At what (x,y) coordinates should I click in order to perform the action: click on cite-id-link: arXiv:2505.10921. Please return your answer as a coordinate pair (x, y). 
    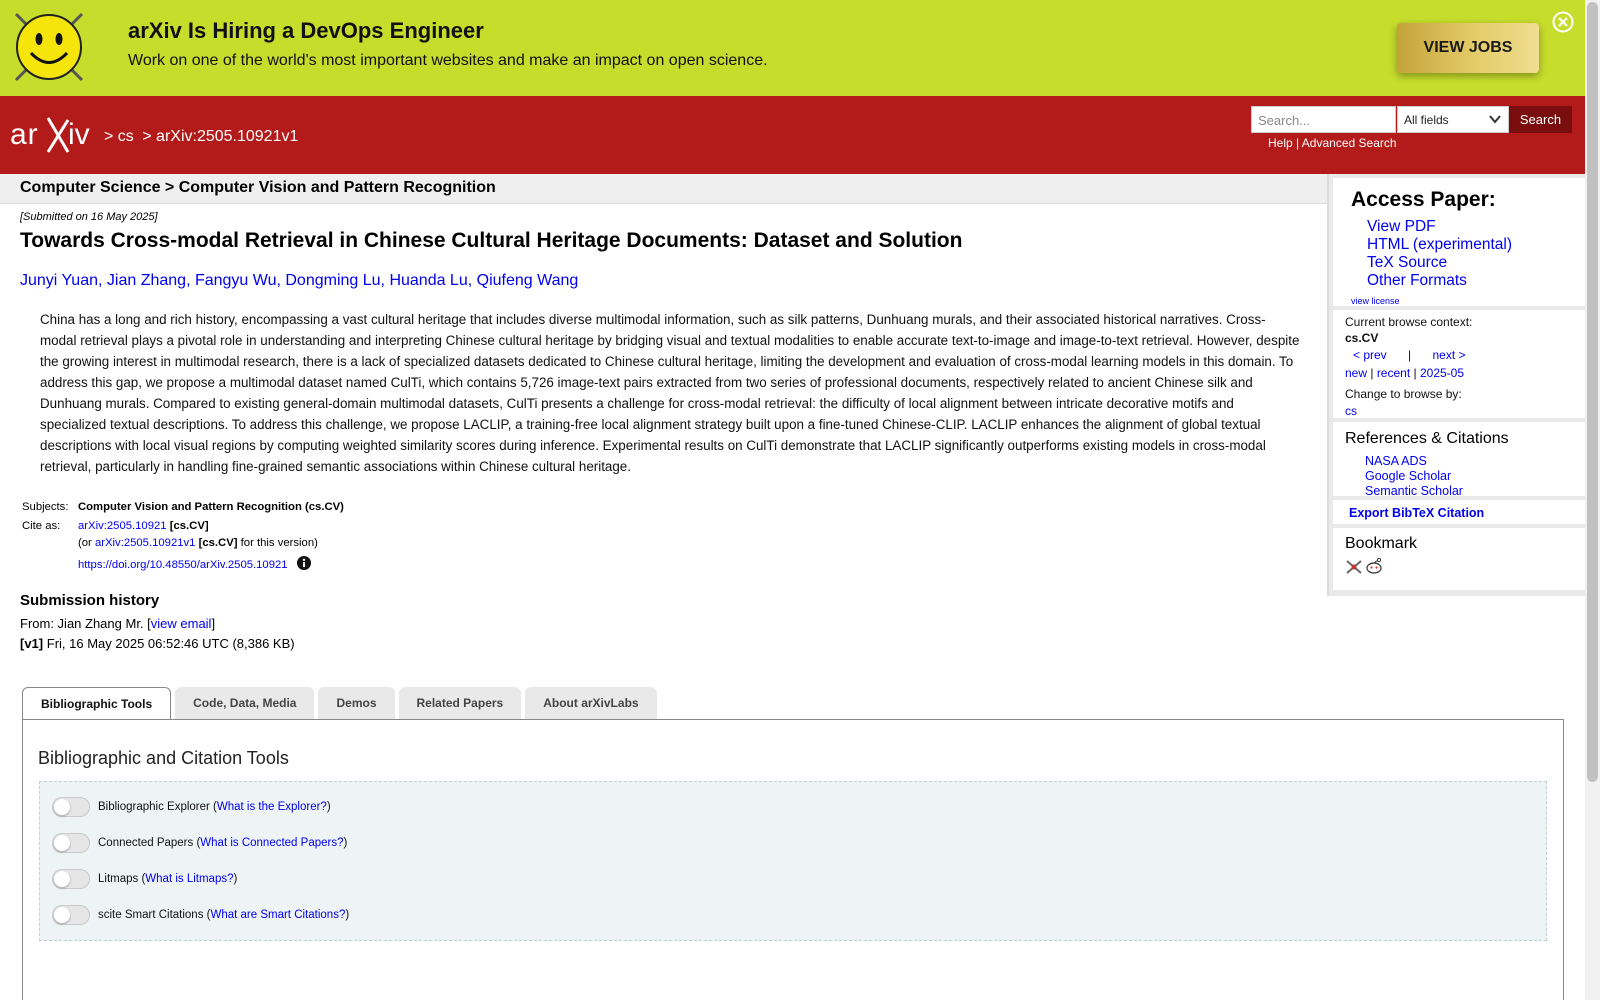
    Looking at the image, I should click on (122, 526).